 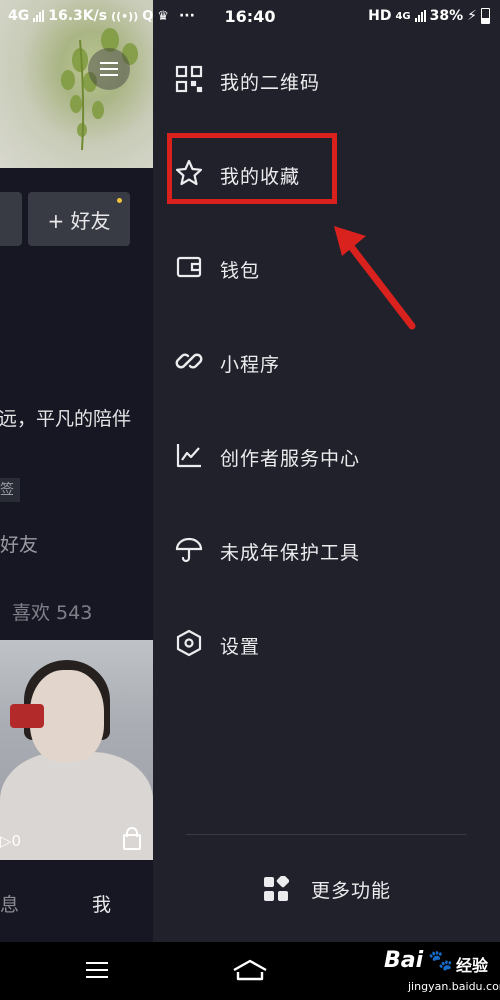 I want to click on chart-icon, so click(x=188, y=456).